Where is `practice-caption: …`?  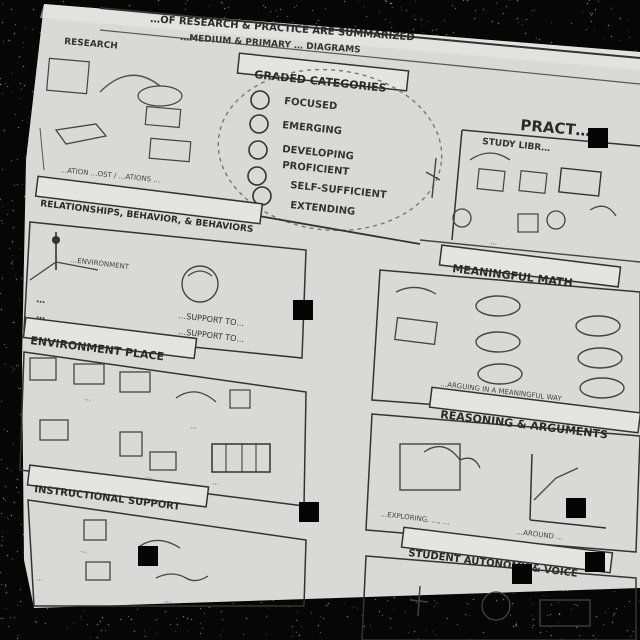 practice-caption: … is located at coordinates (494, 242).